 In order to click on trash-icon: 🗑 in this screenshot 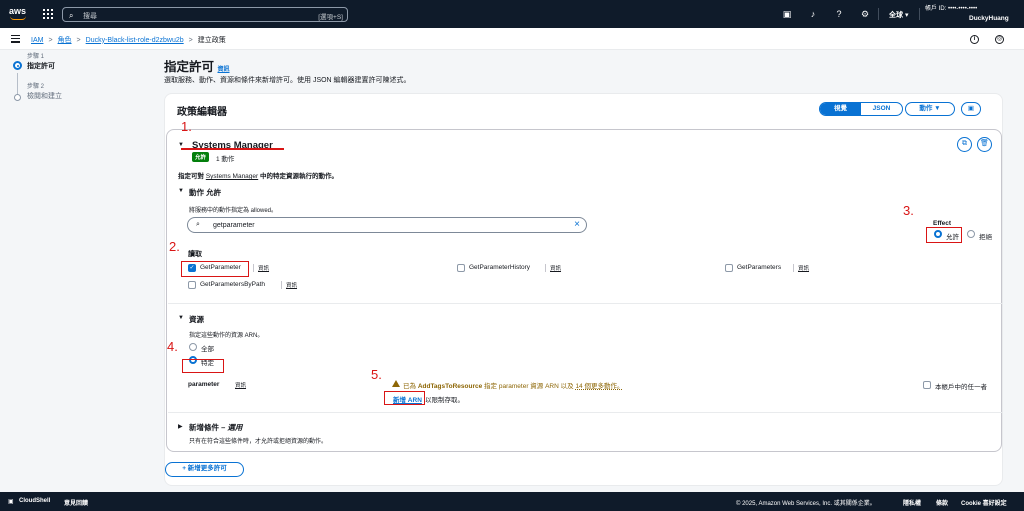, I will do `click(984, 144)`.